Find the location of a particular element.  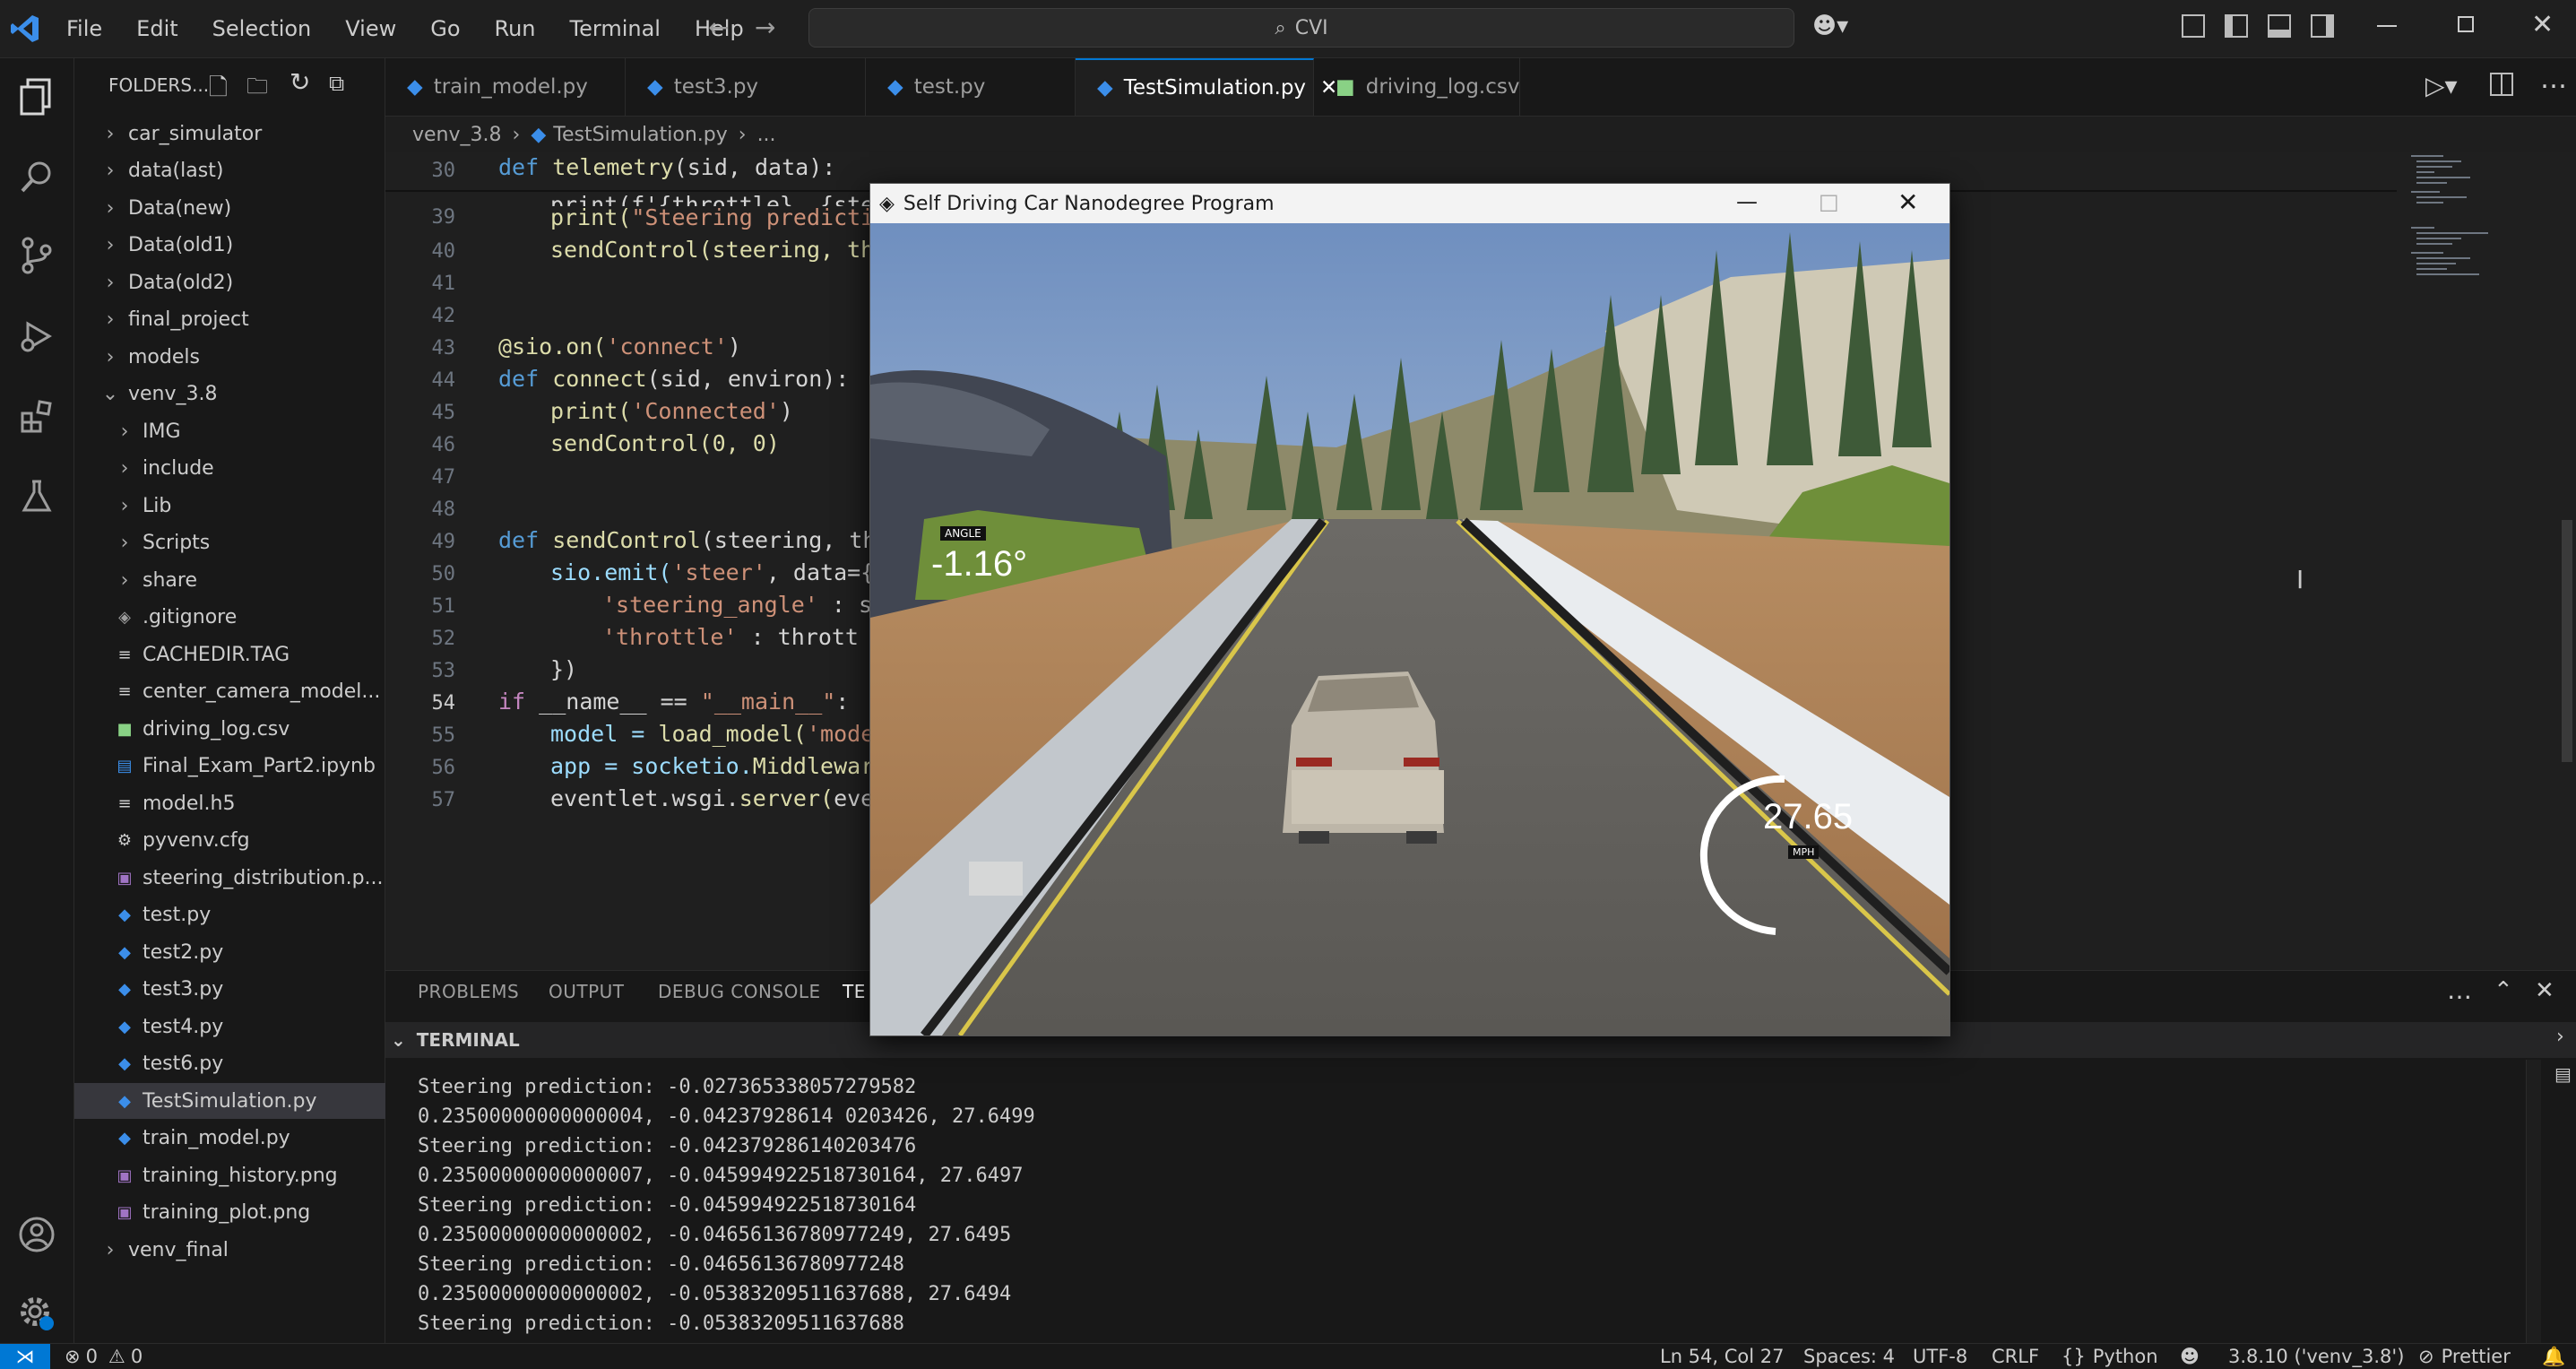

minimize-window-icon is located at coordinates (2387, 26).